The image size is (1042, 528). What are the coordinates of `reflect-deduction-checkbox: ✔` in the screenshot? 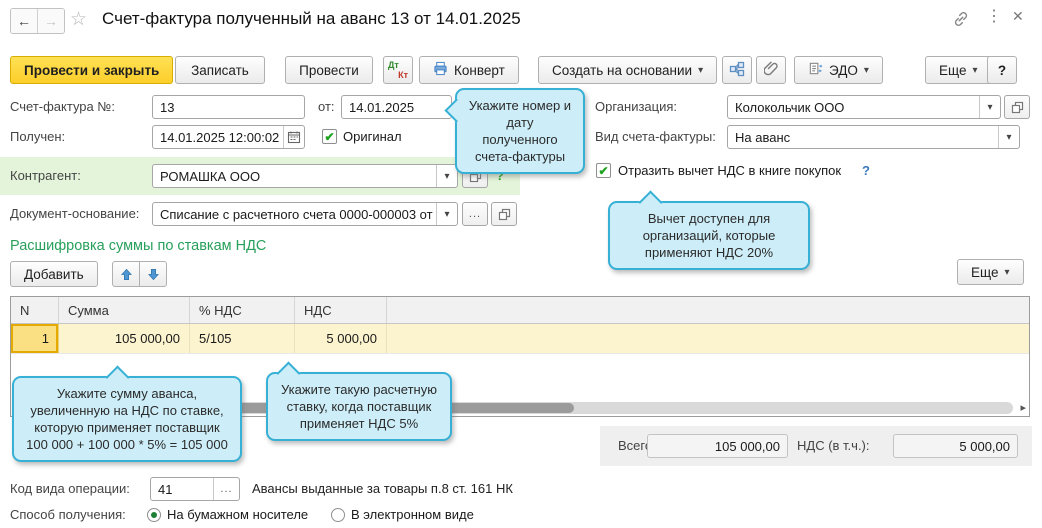 It's located at (603, 170).